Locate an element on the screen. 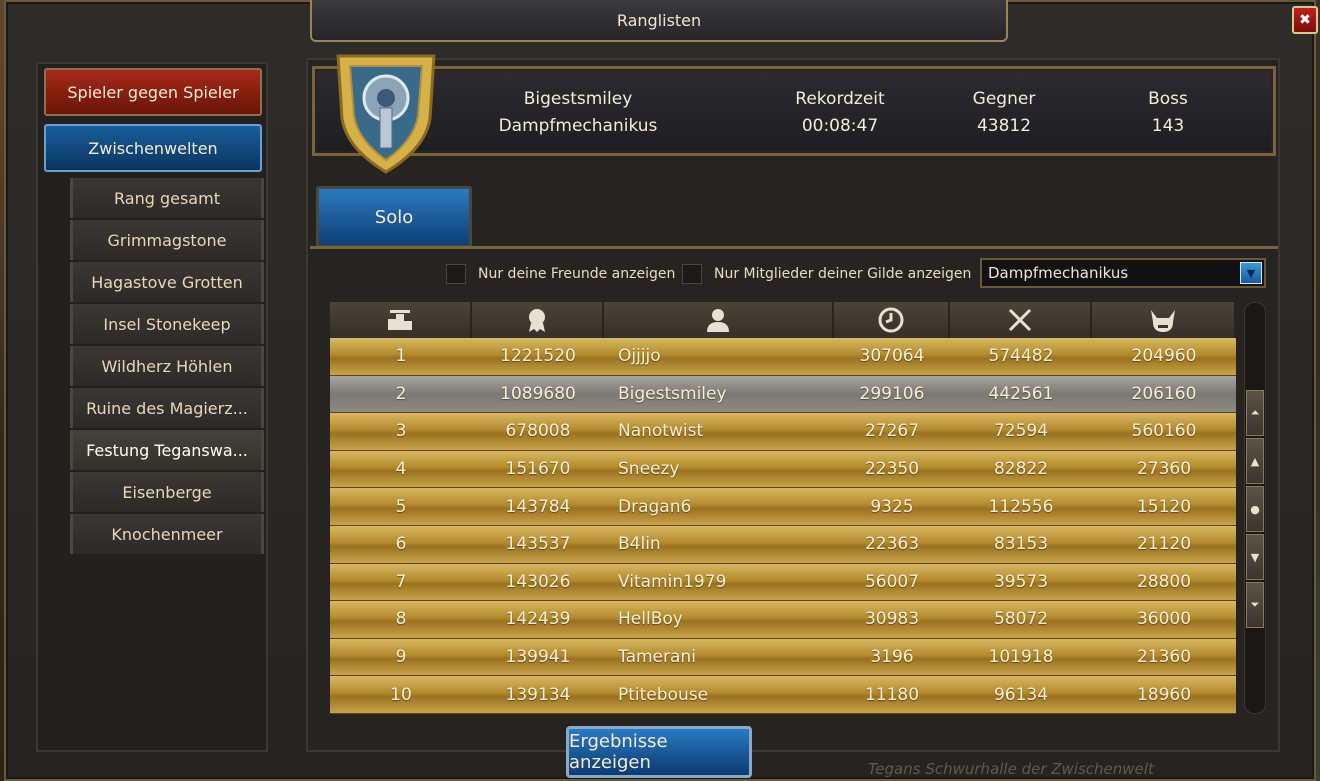 Image resolution: width=1320 pixels, height=781 pixels. show-results-button: Ergebnisse anzeigen is located at coordinates (659, 752).